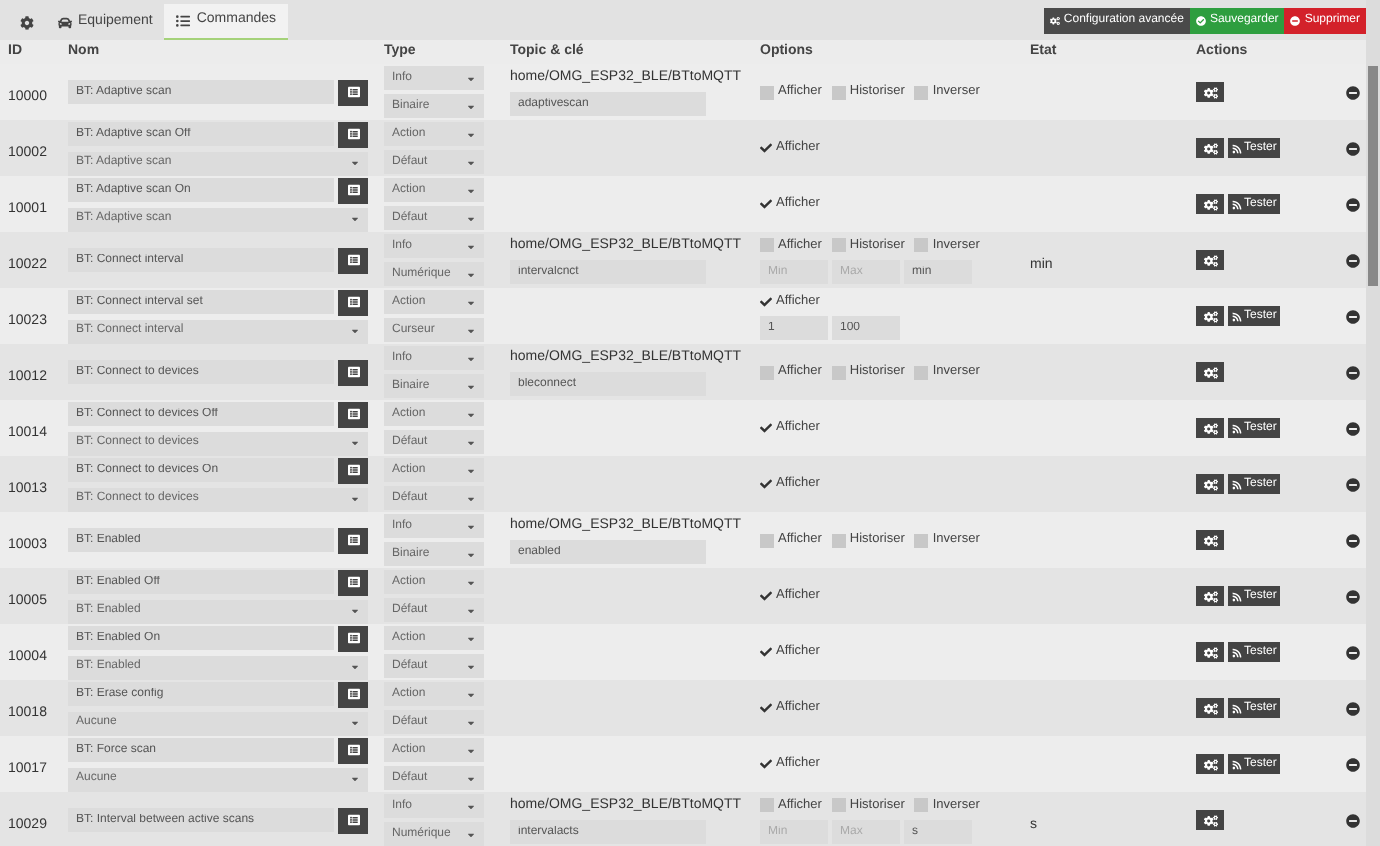  I want to click on car-icon, so click(65, 22).